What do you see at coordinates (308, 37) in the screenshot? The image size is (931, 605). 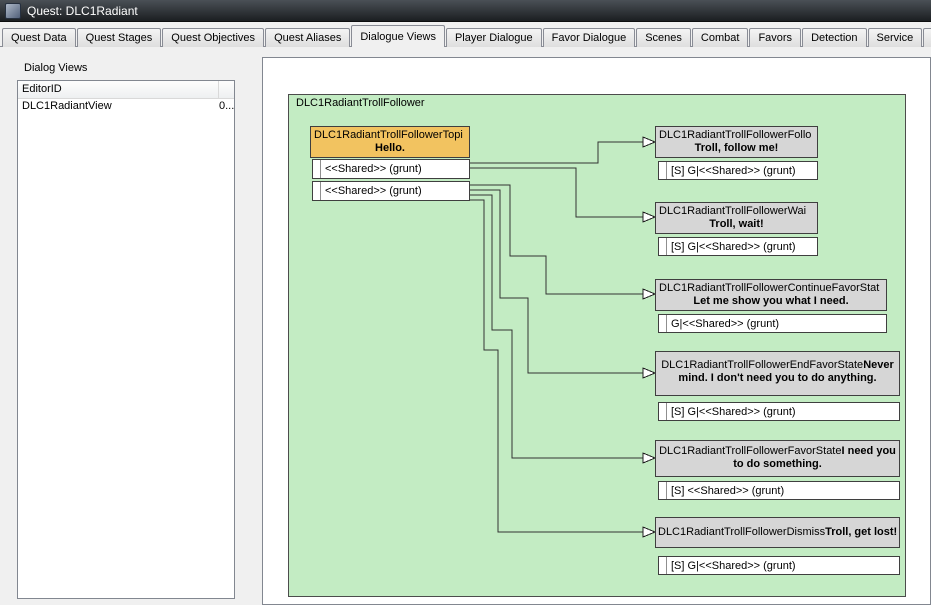 I see `tab-quest-aliases: Quest Aliases` at bounding box center [308, 37].